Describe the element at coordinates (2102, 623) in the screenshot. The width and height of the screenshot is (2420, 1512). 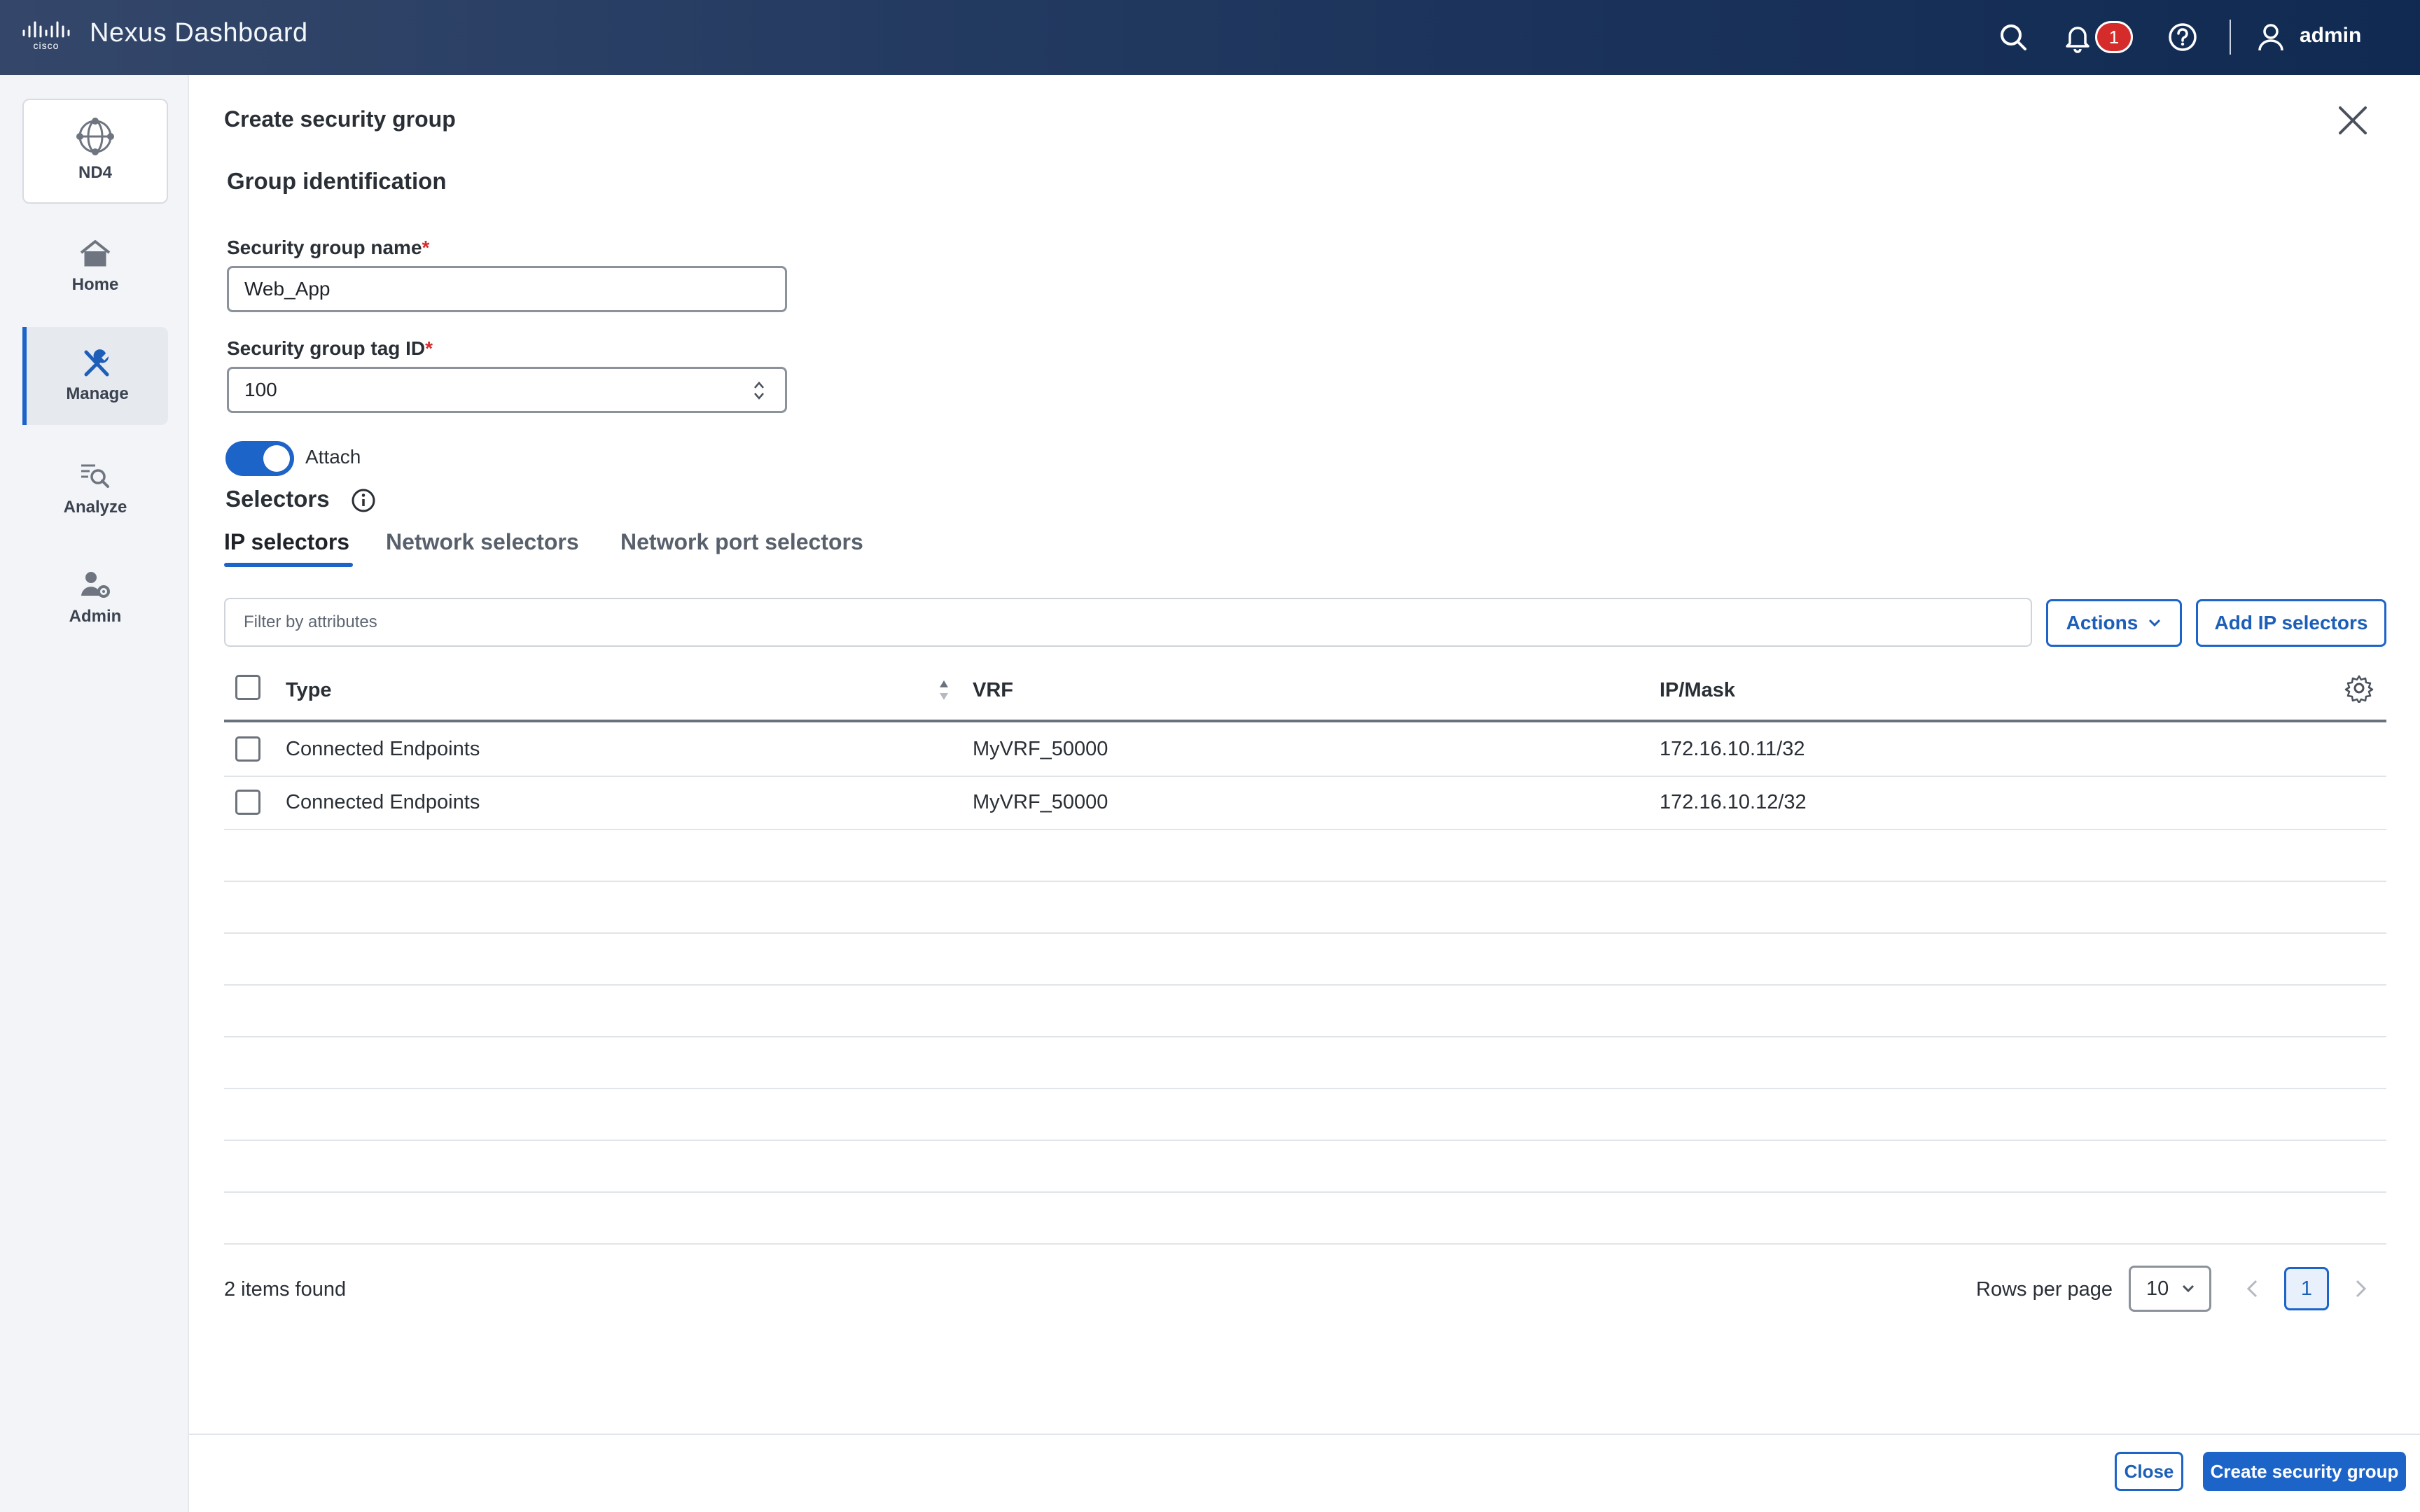
I see `actions-label: Actions` at that location.